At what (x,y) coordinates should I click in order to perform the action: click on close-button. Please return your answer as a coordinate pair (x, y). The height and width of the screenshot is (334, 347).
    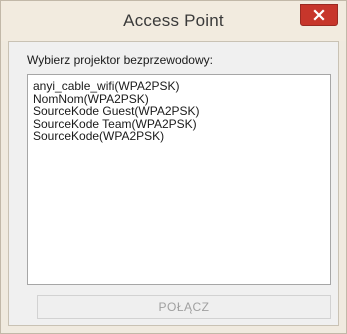
    Looking at the image, I should click on (319, 15).